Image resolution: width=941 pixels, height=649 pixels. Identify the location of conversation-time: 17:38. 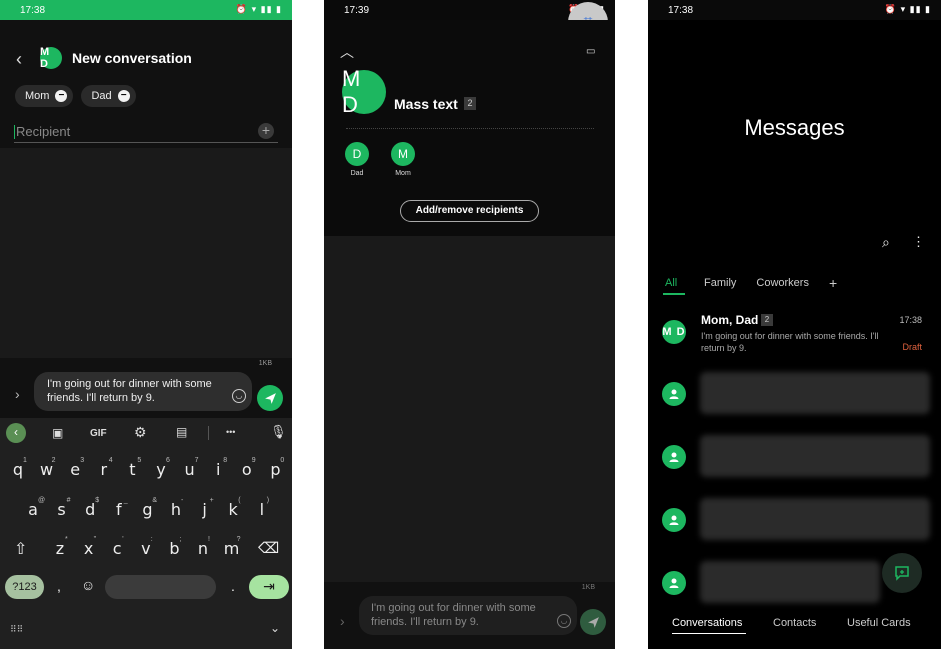
(910, 320).